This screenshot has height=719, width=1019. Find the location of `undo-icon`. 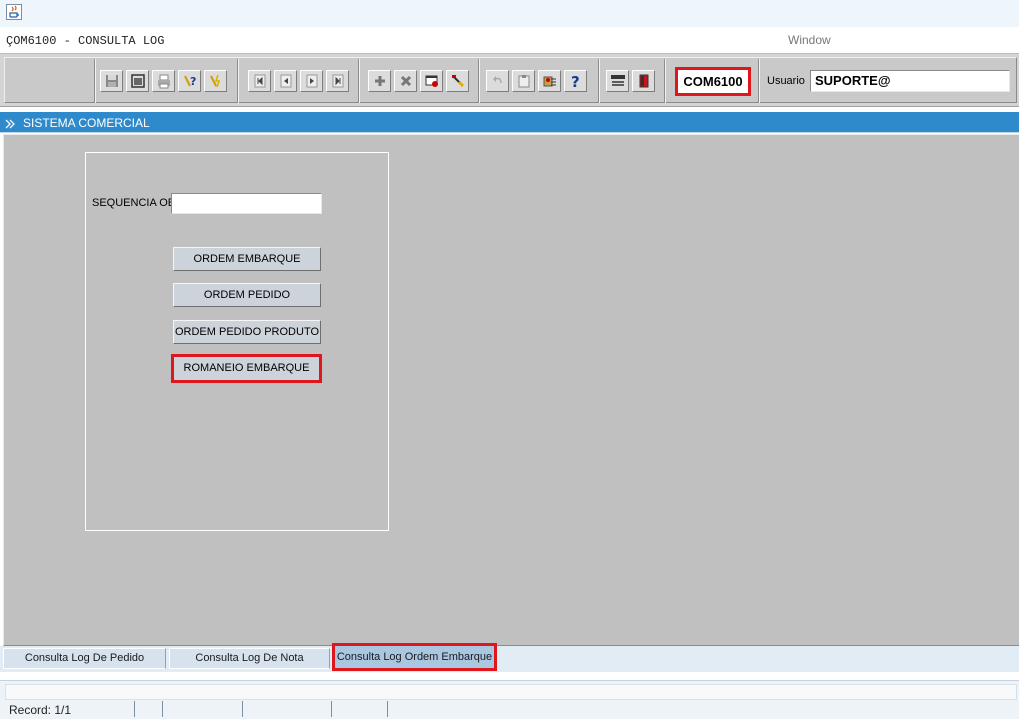

undo-icon is located at coordinates (497, 80).